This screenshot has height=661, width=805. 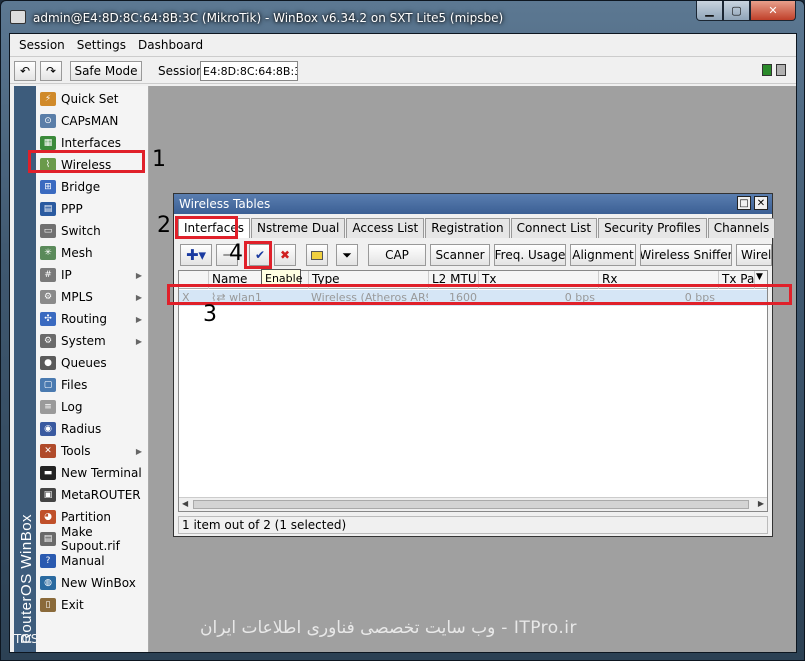 I want to click on quick-set-icon: ⚡, so click(x=48, y=99).